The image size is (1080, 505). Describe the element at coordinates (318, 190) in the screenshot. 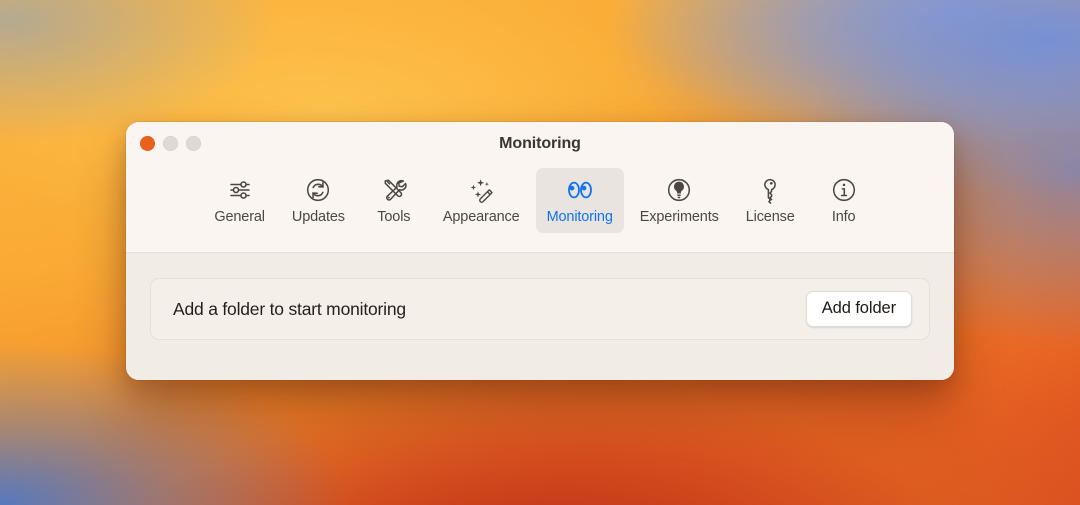

I see `refresh-icon` at that location.